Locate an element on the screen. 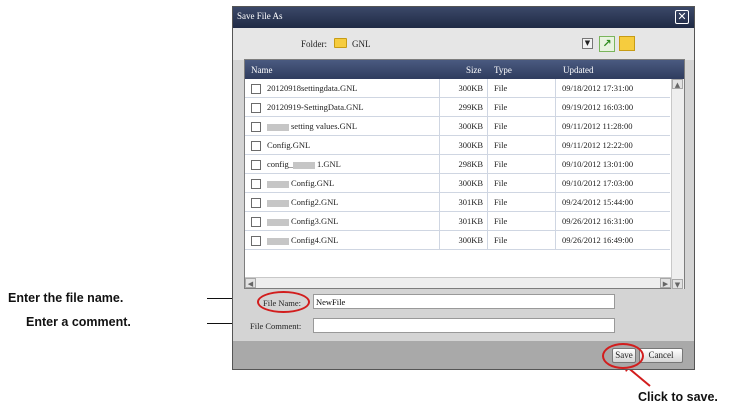 This screenshot has width=747, height=410. file-comment-field is located at coordinates (464, 325).